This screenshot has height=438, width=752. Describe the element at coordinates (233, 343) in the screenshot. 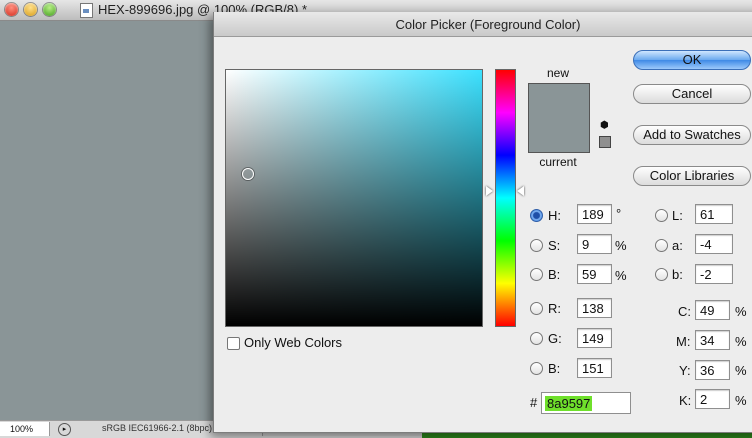

I see `only-web-colors-checkbox` at that location.